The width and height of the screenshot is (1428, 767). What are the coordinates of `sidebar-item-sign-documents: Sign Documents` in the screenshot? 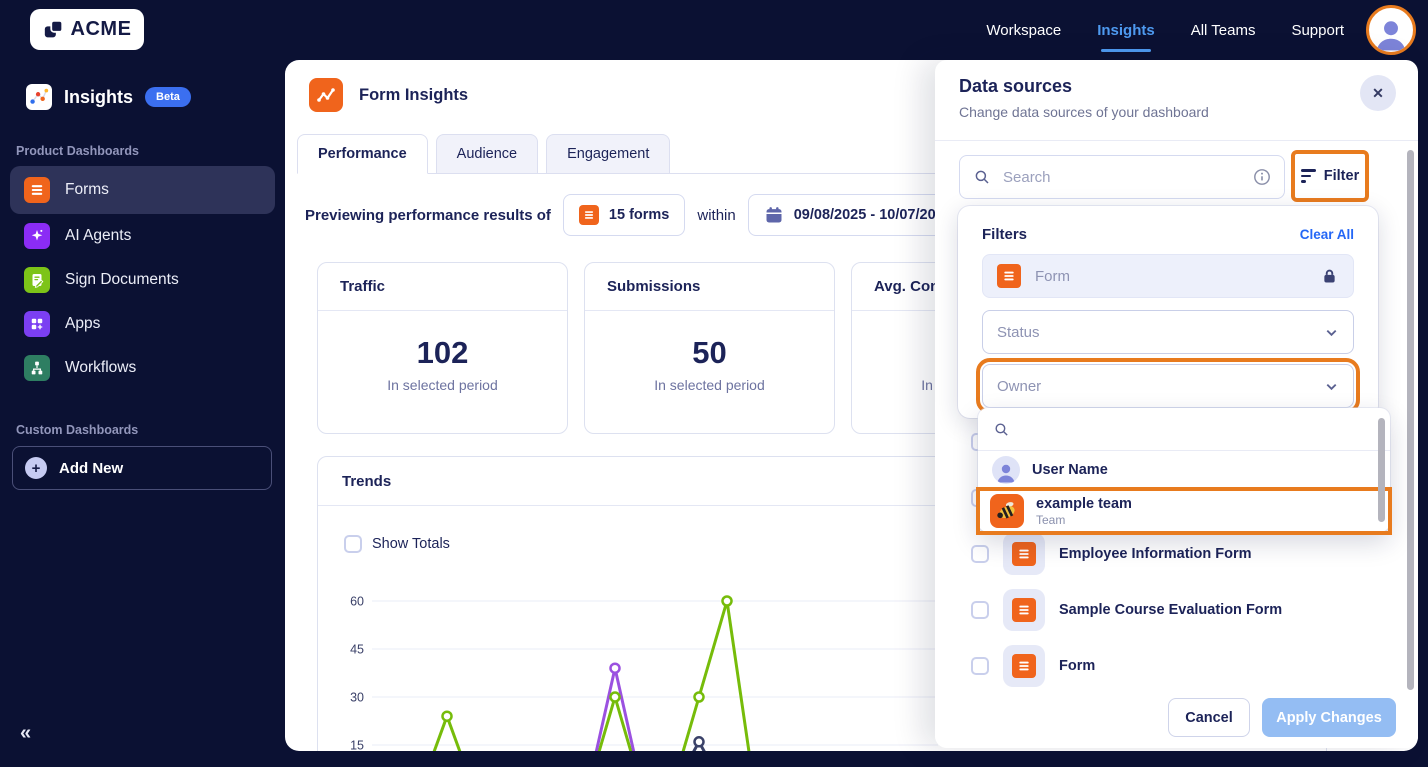 It's located at (142, 280).